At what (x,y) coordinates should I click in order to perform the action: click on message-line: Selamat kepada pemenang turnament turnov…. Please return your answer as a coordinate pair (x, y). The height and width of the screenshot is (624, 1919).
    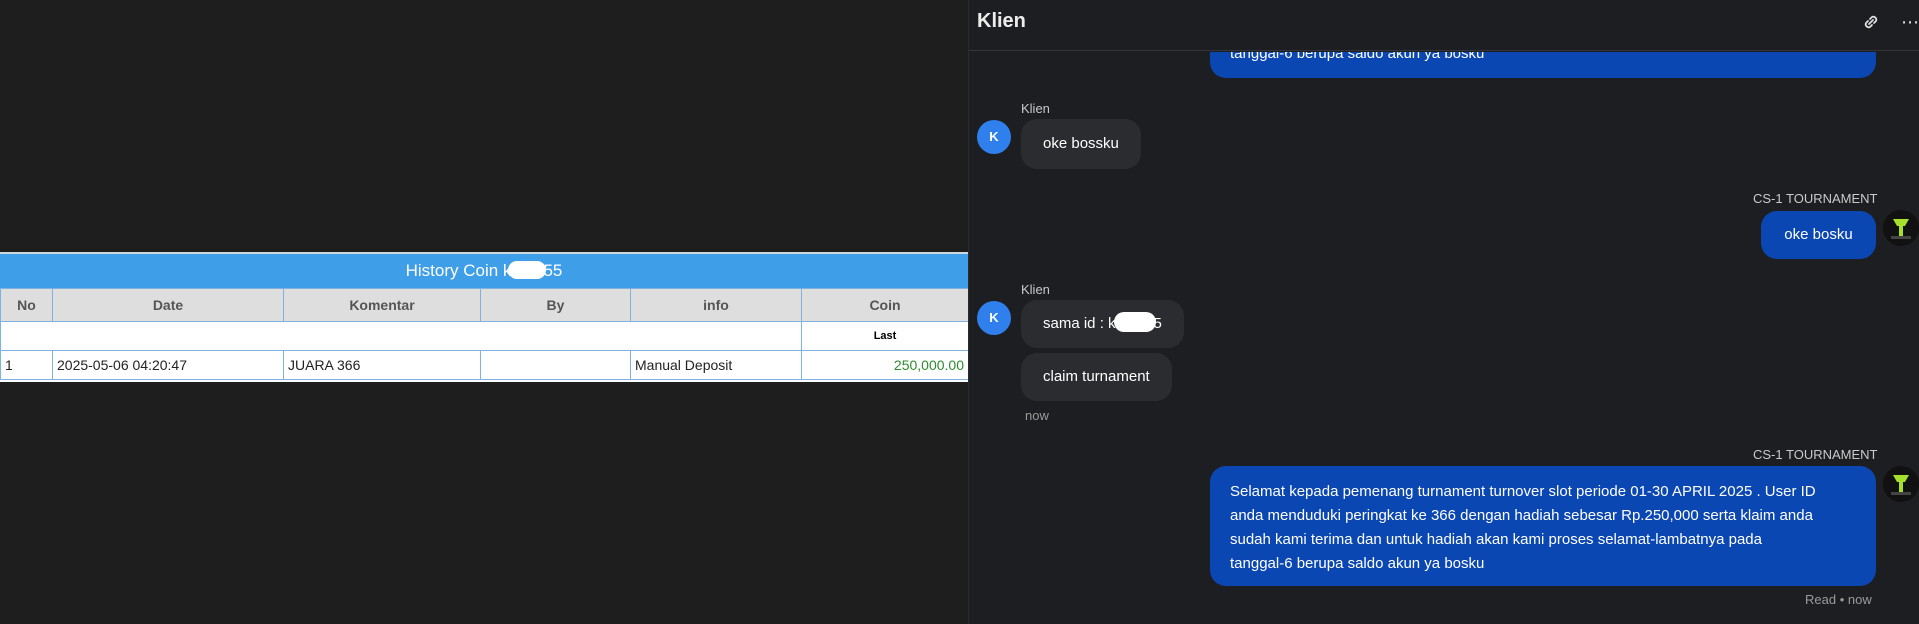
    Looking at the image, I should click on (1523, 491).